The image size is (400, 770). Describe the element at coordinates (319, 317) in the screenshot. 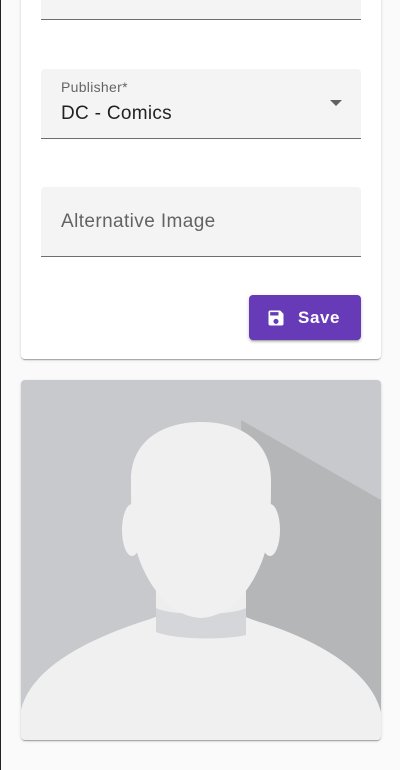

I see `save-button-label: Save` at that location.